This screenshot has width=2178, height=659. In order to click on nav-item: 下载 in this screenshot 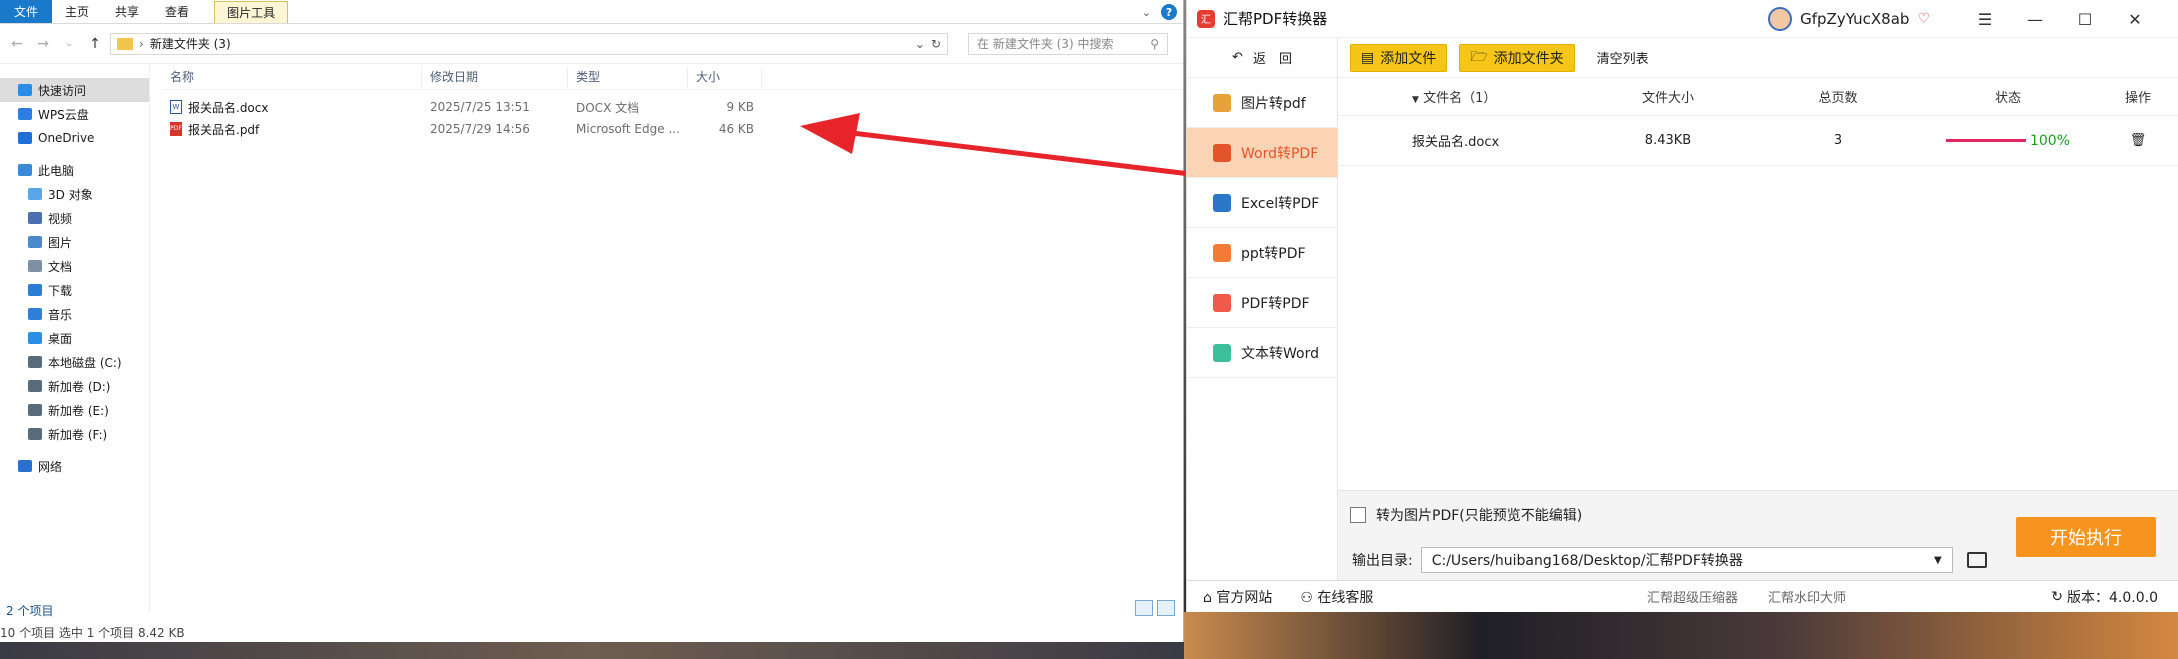, I will do `click(74, 290)`.